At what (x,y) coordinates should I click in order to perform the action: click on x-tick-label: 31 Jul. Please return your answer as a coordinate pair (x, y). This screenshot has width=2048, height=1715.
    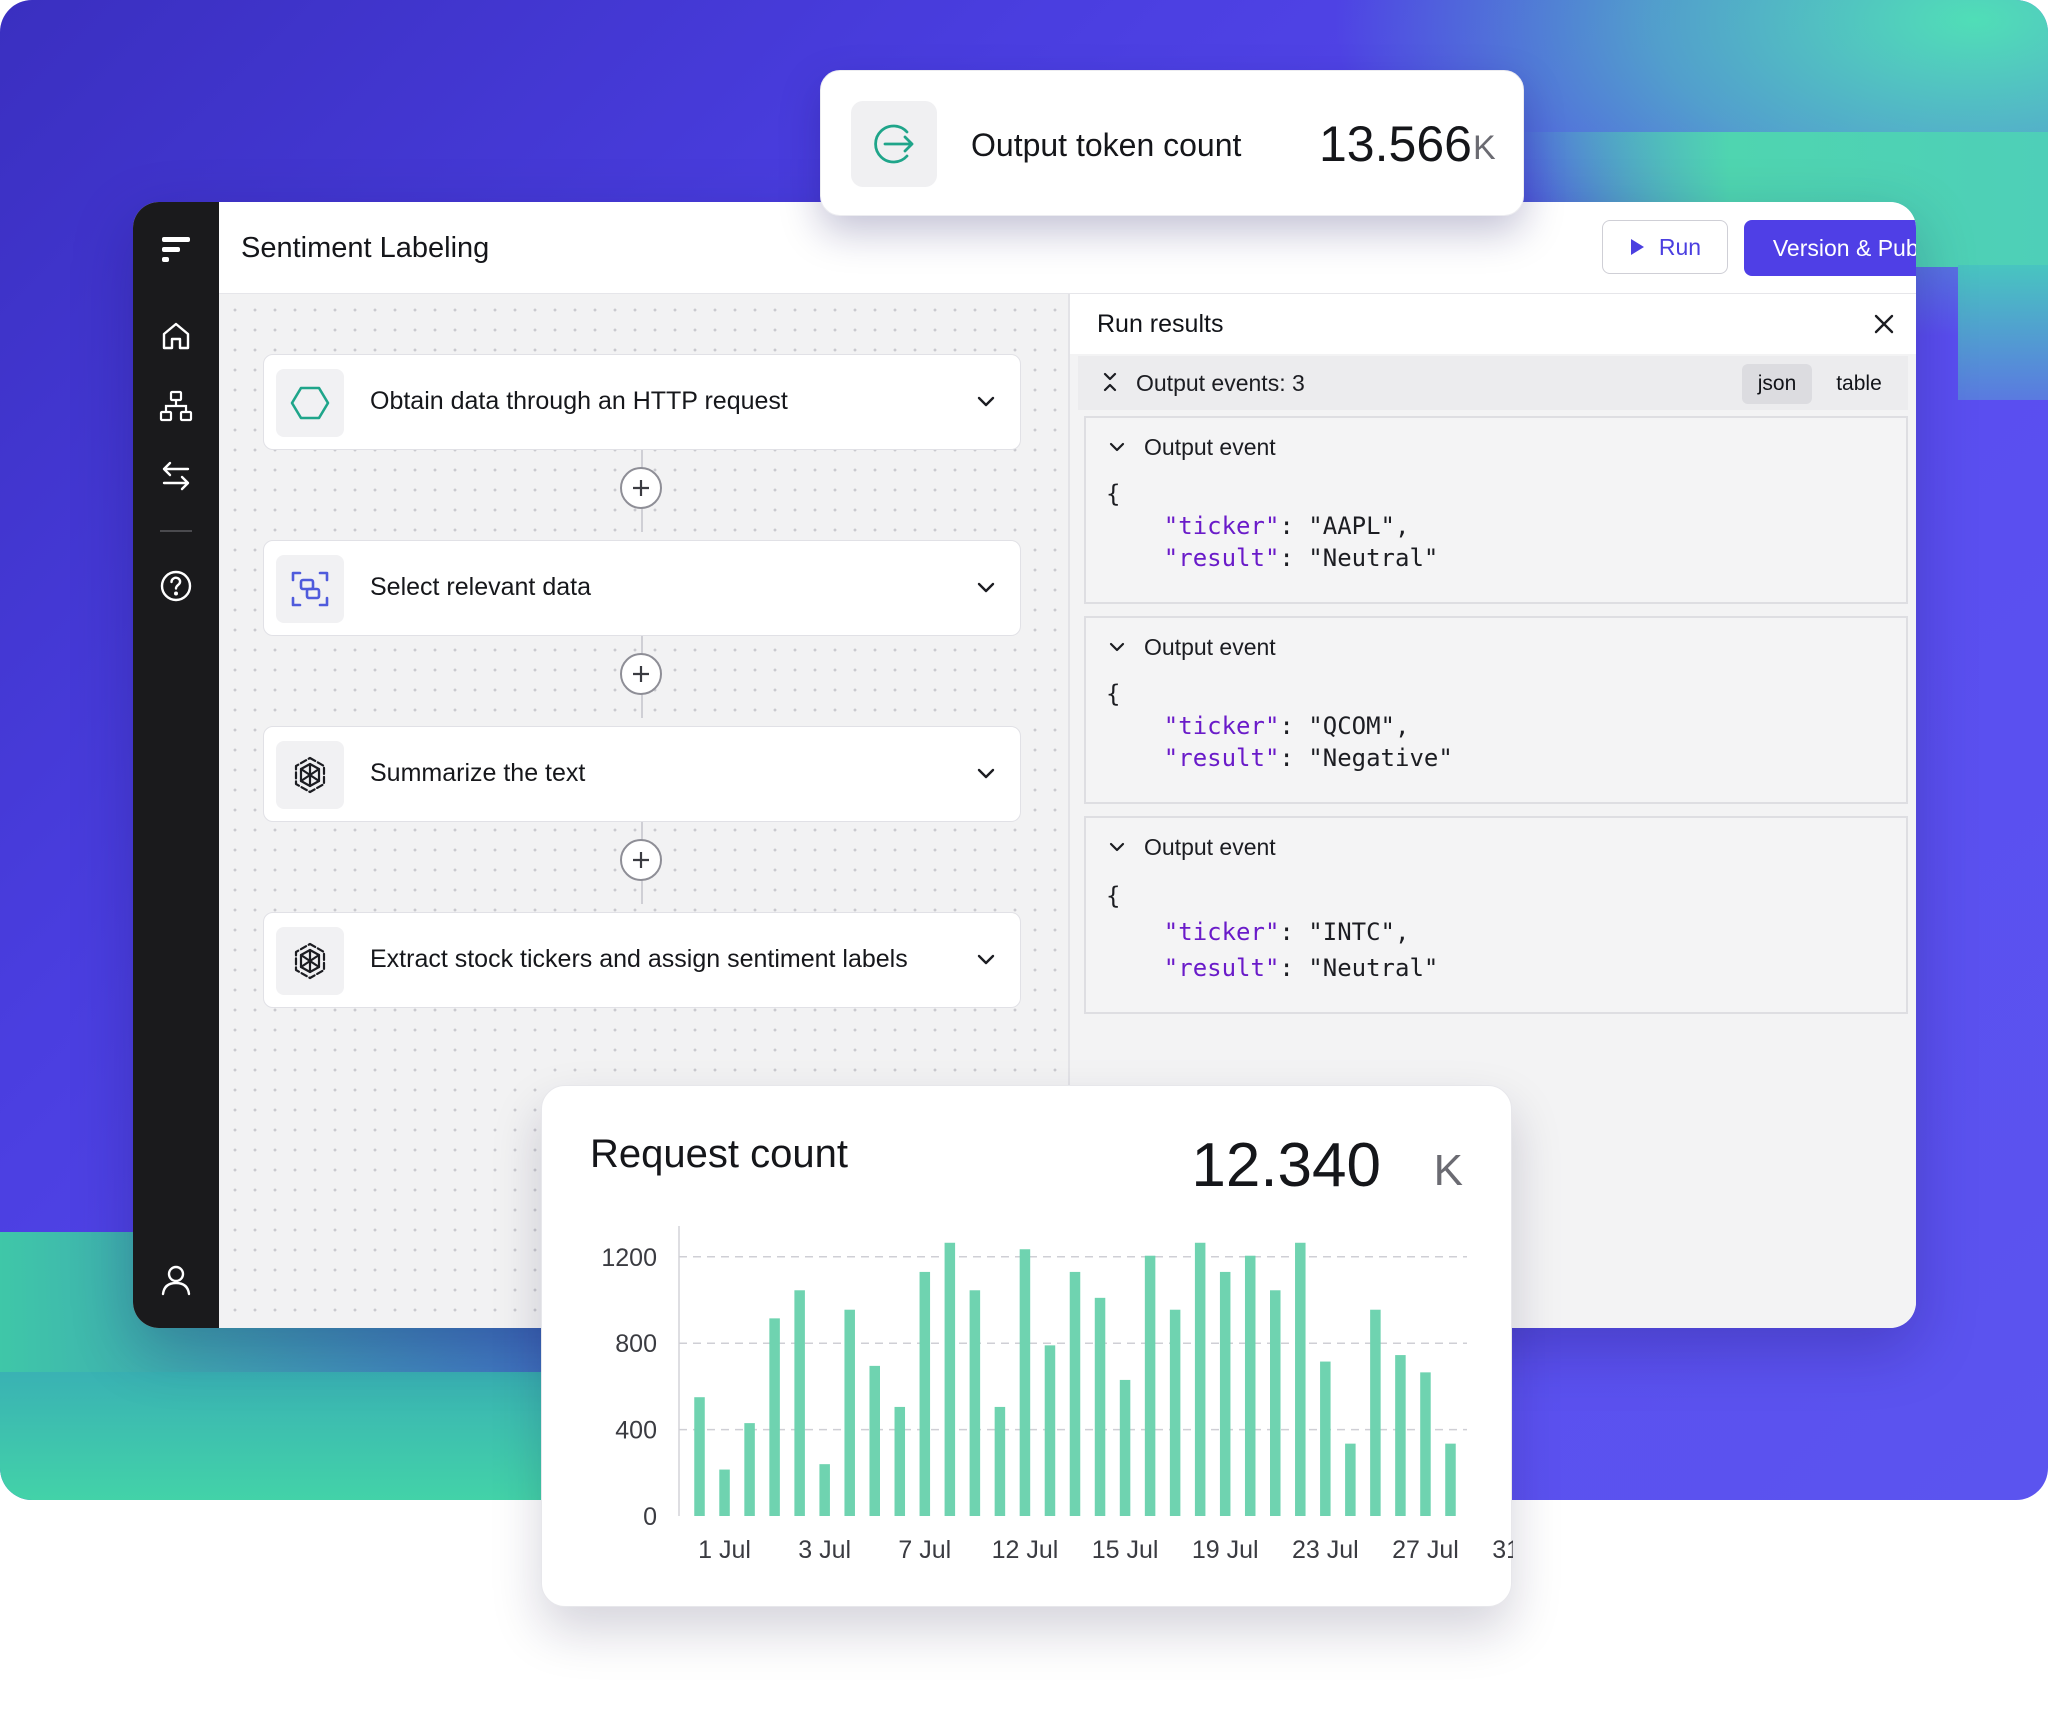
    Looking at the image, I should click on (1502, 1550).